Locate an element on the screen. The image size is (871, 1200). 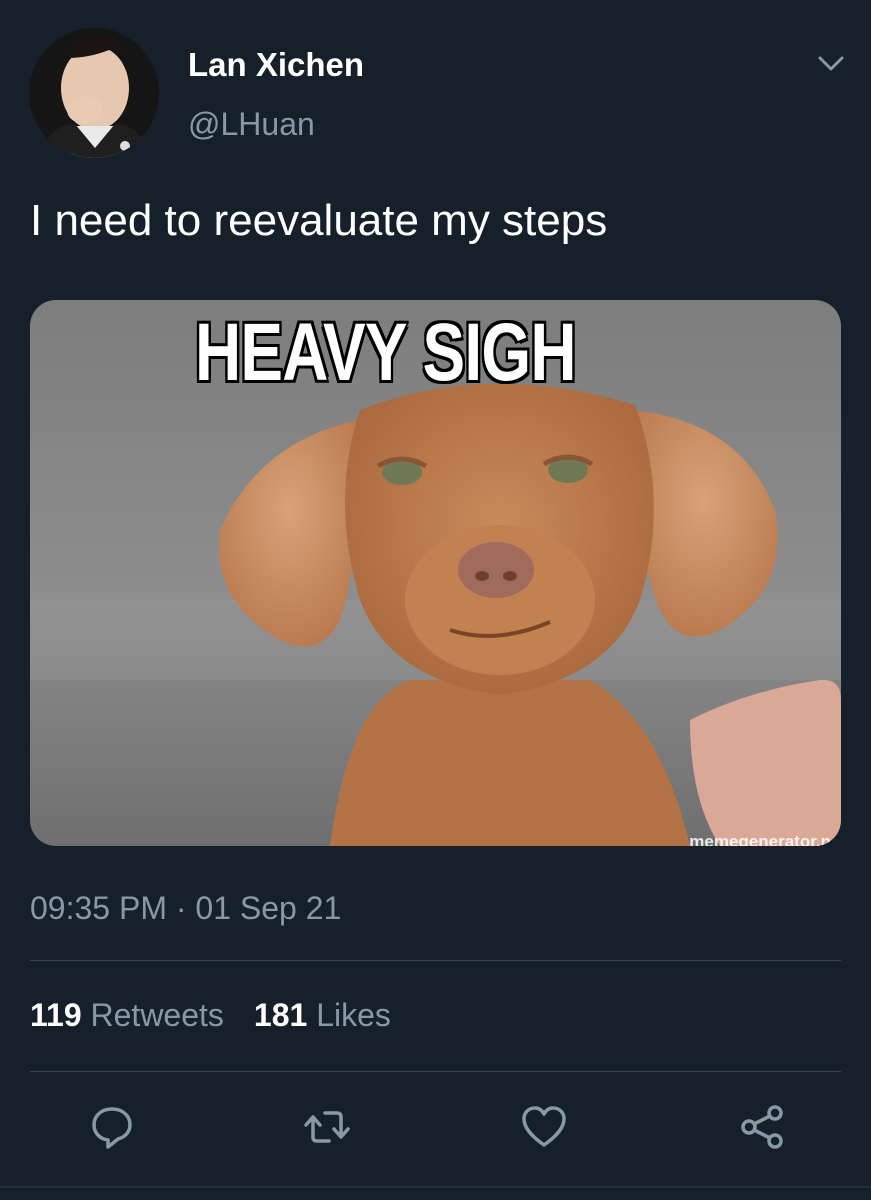
share-icon is located at coordinates (762, 1127).